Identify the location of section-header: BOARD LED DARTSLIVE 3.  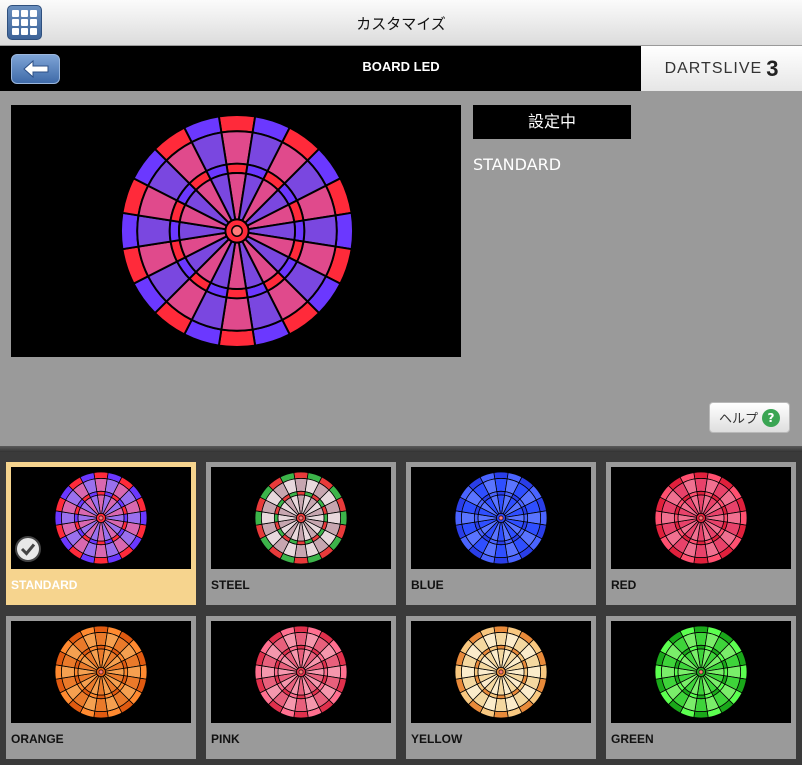
(401, 68).